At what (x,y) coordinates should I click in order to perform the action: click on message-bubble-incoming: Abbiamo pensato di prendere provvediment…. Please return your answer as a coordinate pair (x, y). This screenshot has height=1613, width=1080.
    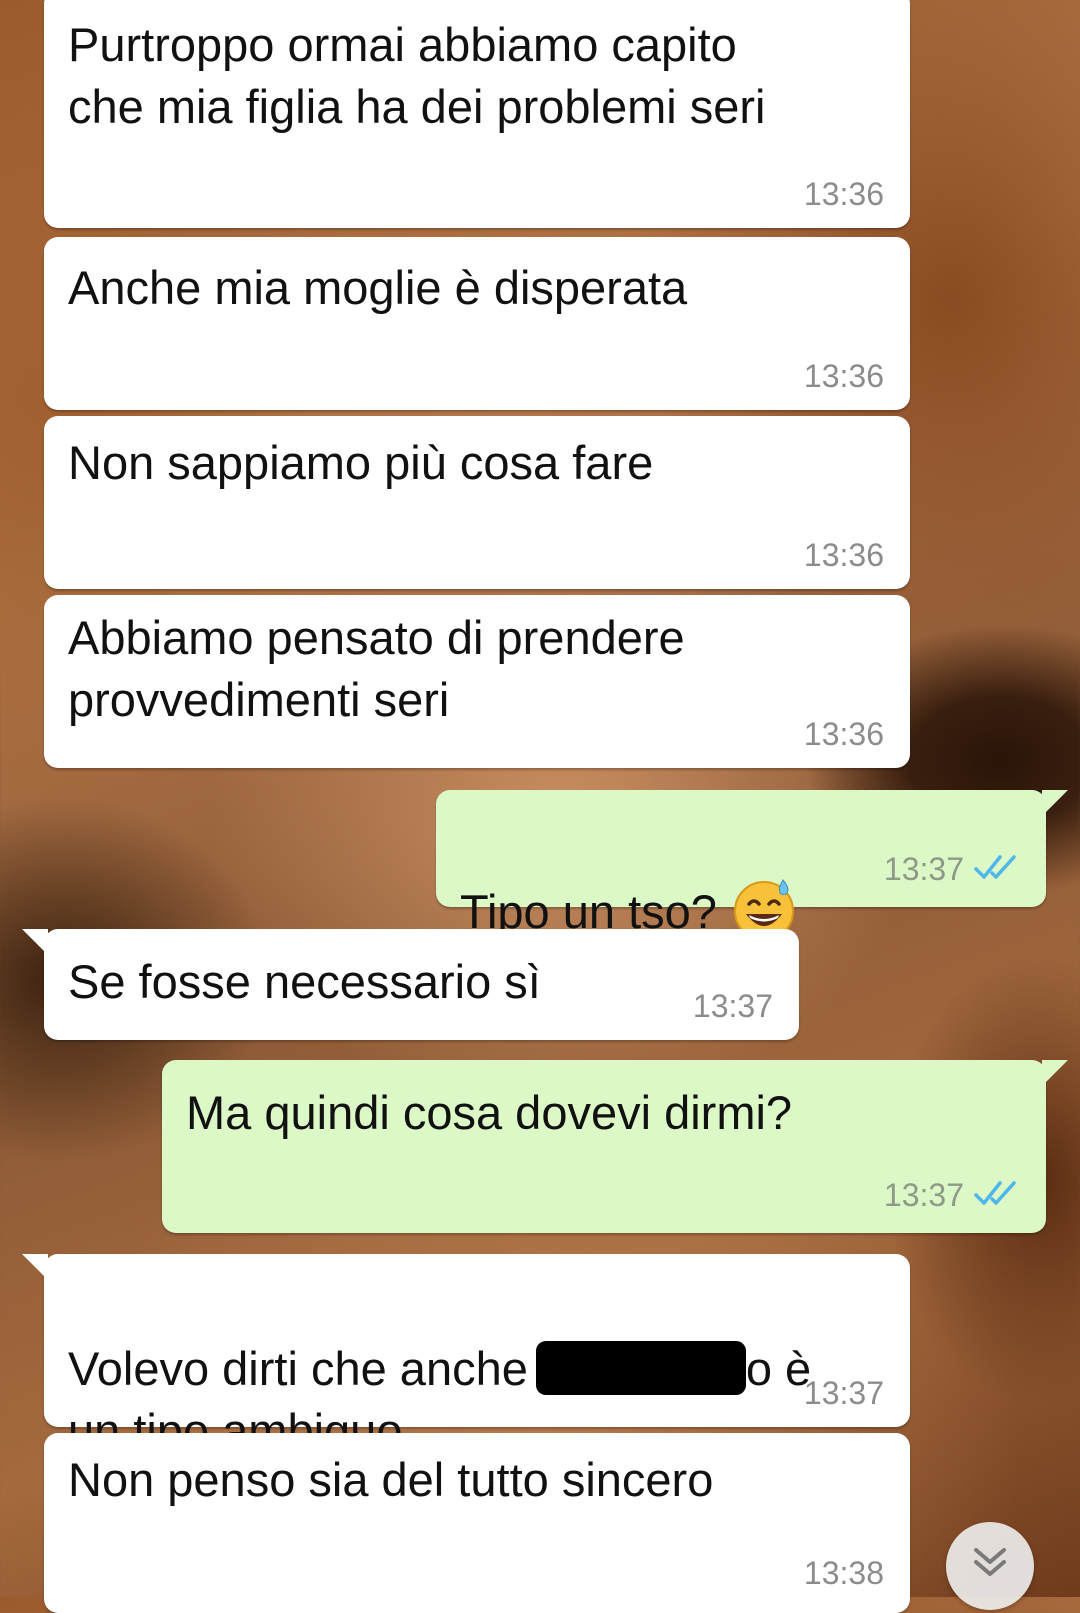
    Looking at the image, I should click on (477, 681).